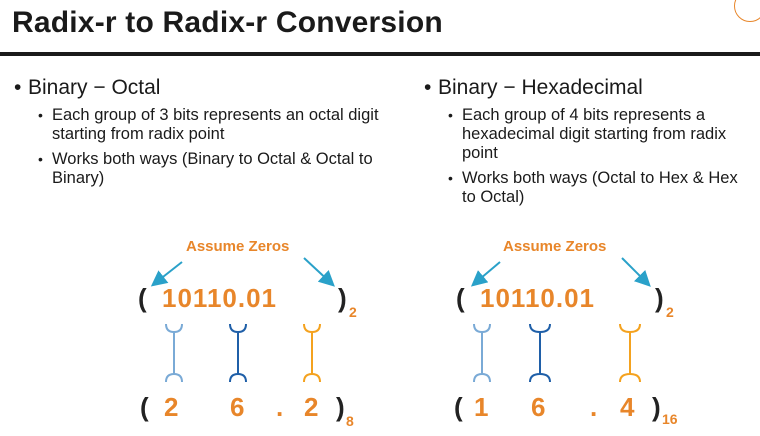 This screenshot has width=760, height=436. What do you see at coordinates (670, 419) in the screenshot?
I see `result-radix-subscript: 16` at bounding box center [670, 419].